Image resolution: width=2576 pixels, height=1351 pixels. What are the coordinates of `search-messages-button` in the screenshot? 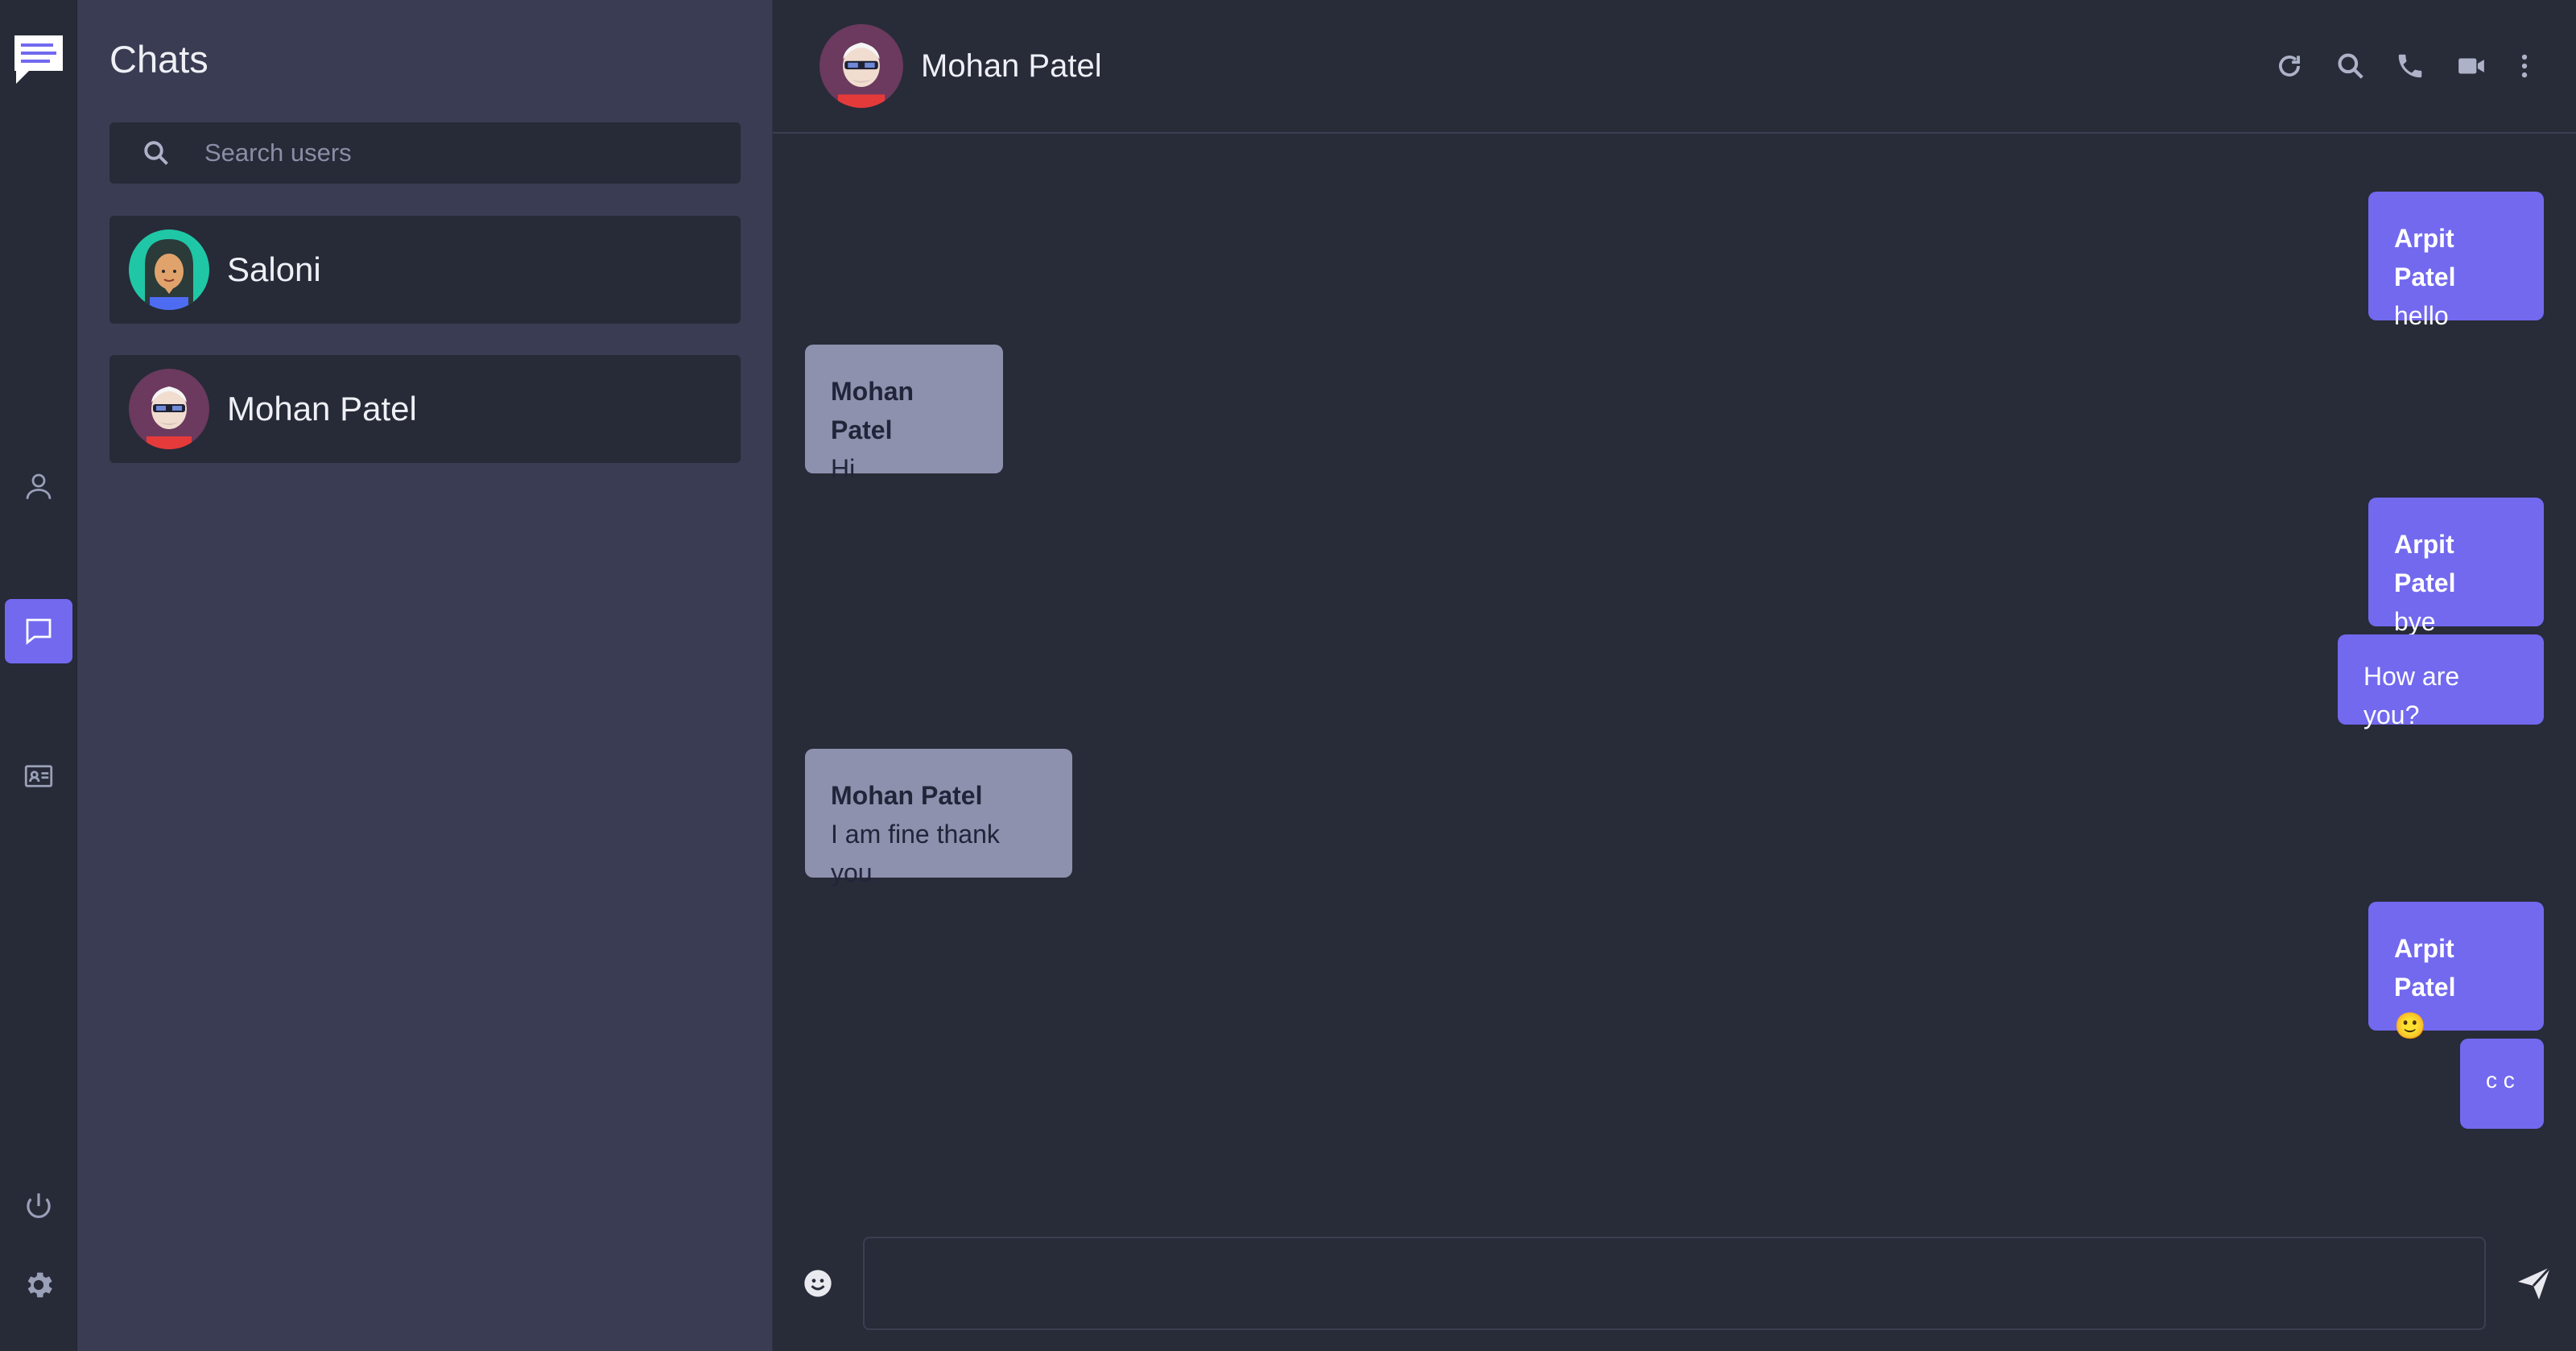 It's located at (2350, 66).